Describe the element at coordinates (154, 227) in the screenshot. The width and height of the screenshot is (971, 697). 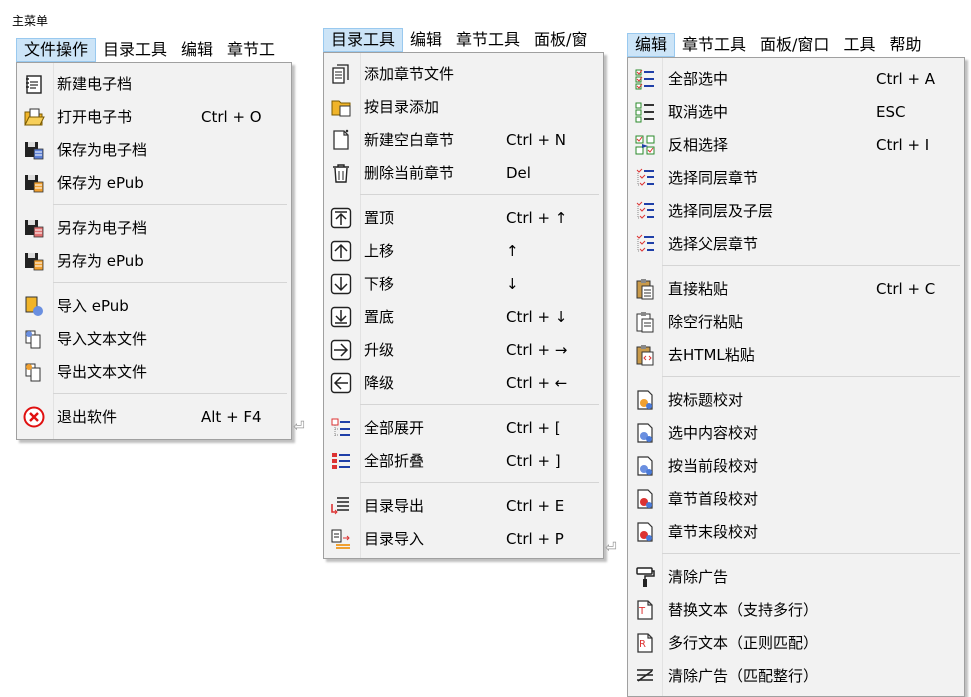
I see `menu-item-save-as-ebook: 另存为电子档` at that location.